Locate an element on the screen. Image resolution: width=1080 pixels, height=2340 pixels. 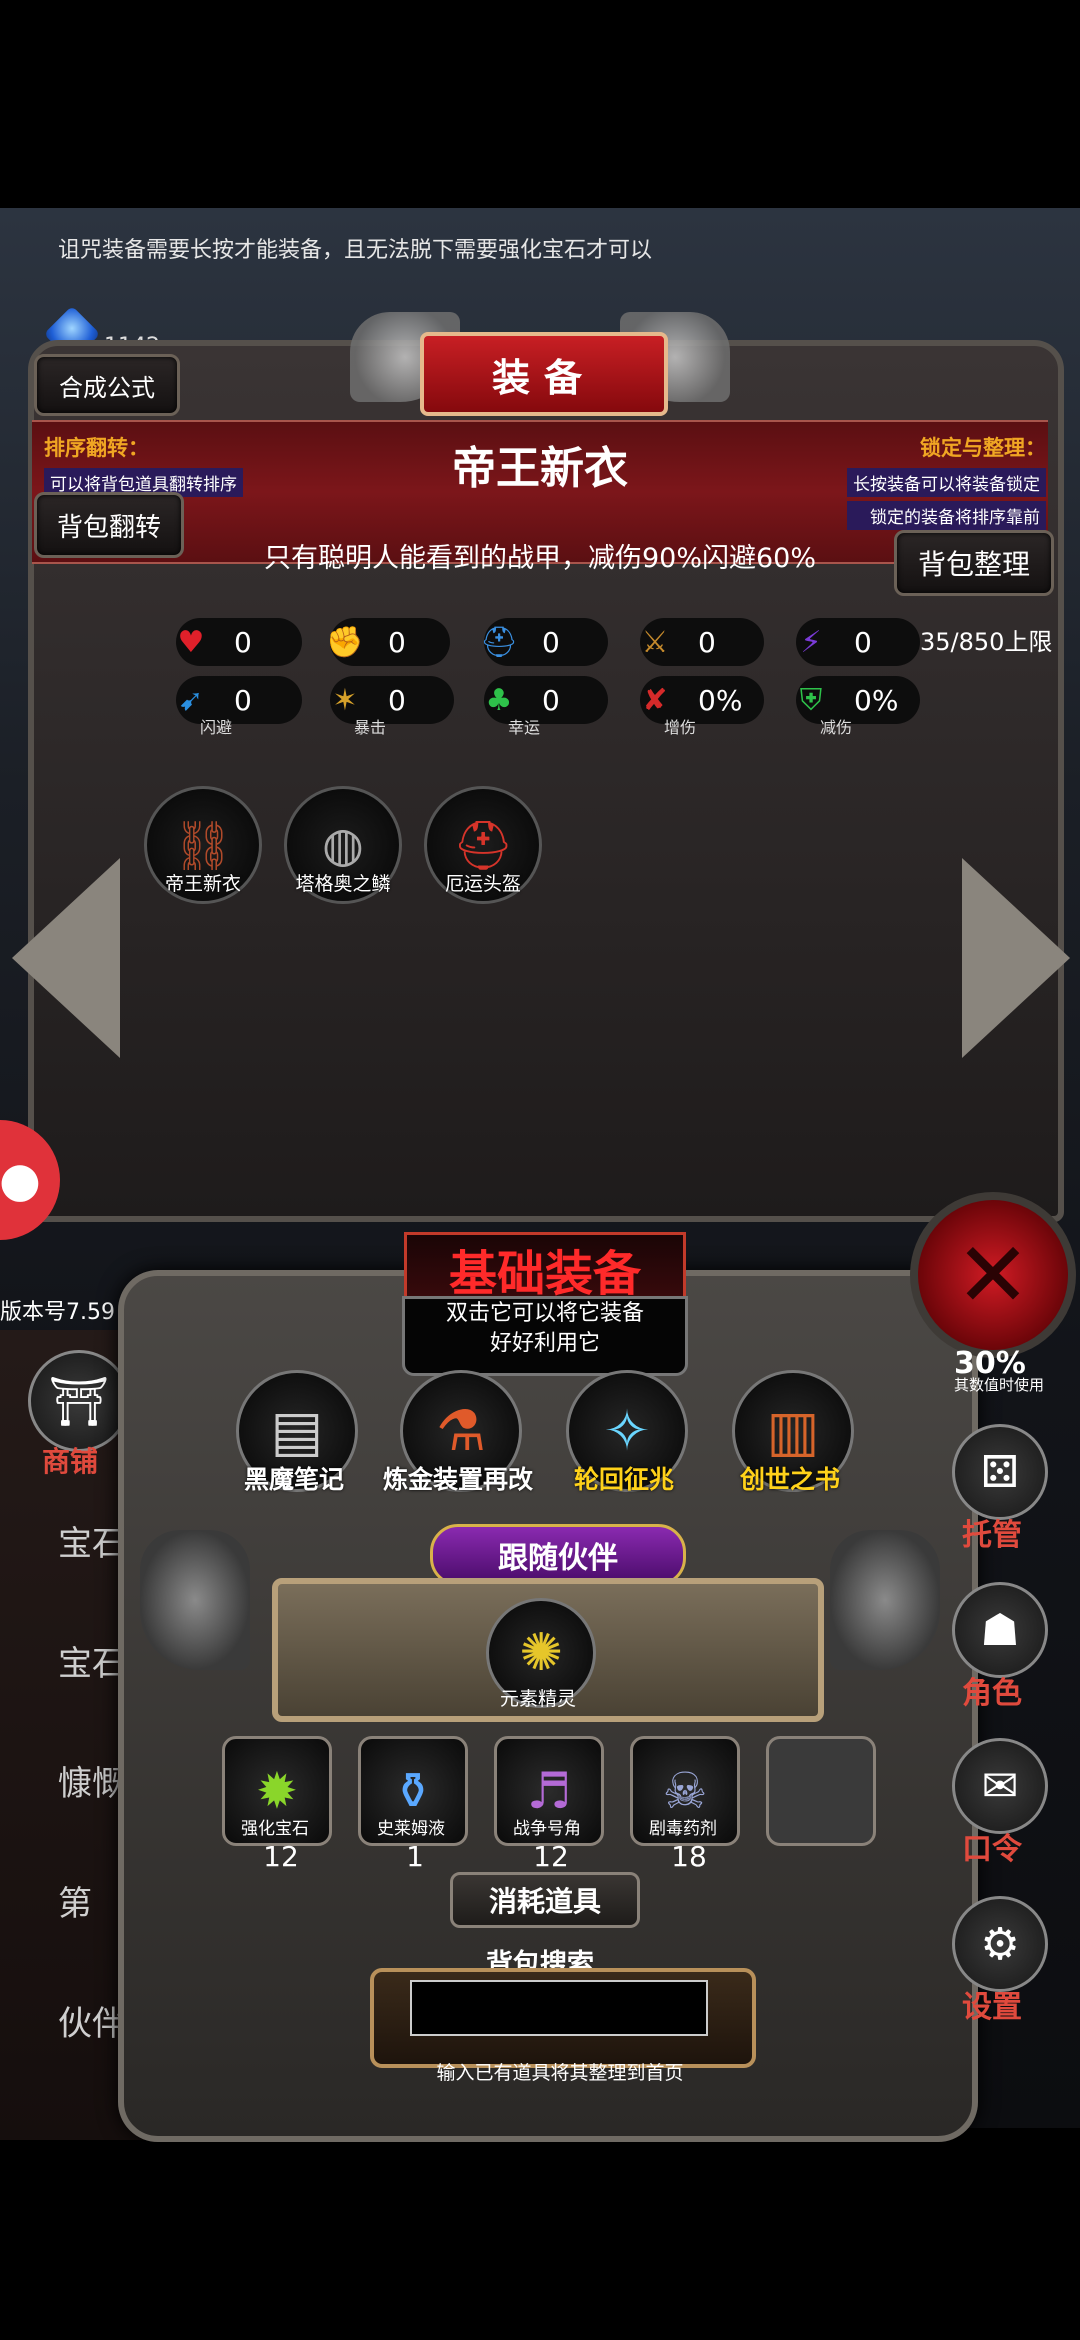
potion-icon: ⚱ is located at coordinates (413, 1791).